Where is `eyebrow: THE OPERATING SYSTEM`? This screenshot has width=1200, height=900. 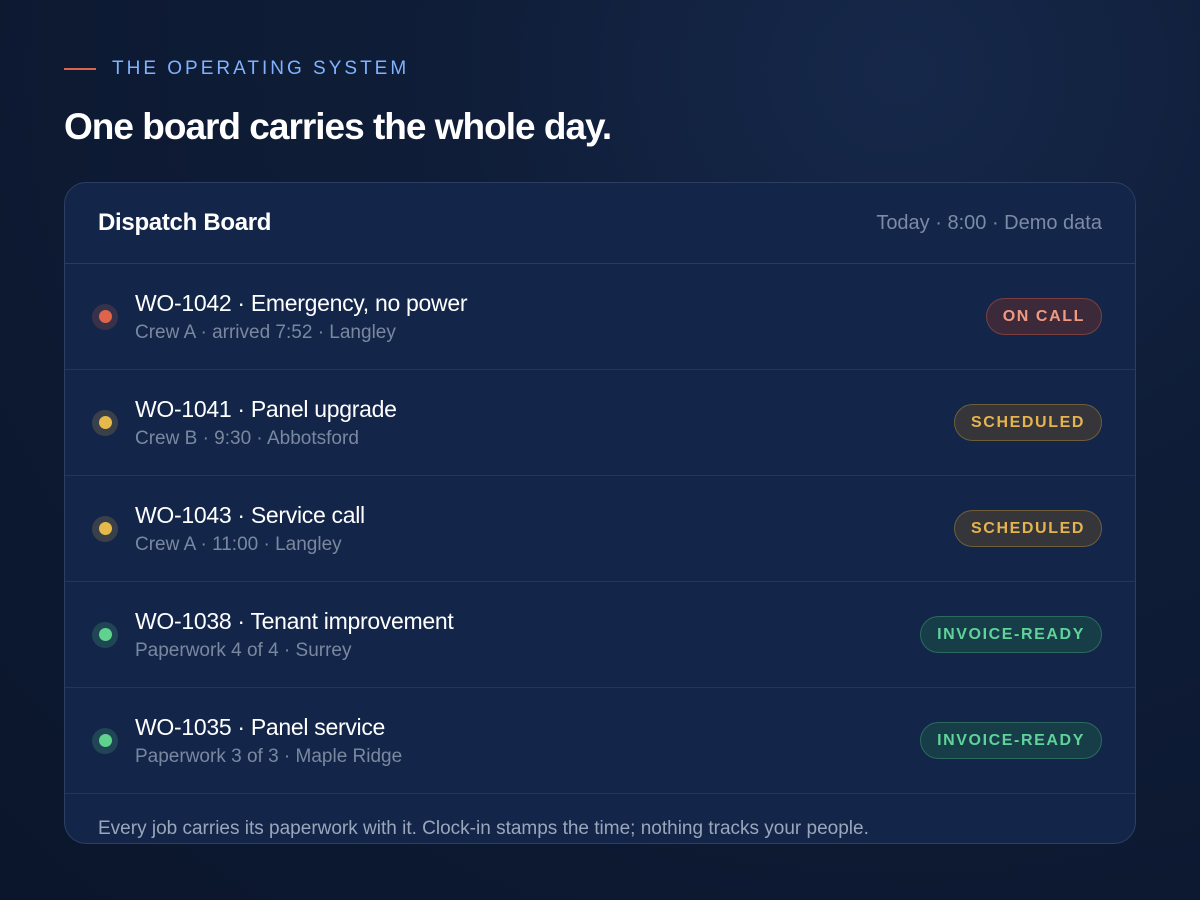
eyebrow: THE OPERATING SYSTEM is located at coordinates (236, 69).